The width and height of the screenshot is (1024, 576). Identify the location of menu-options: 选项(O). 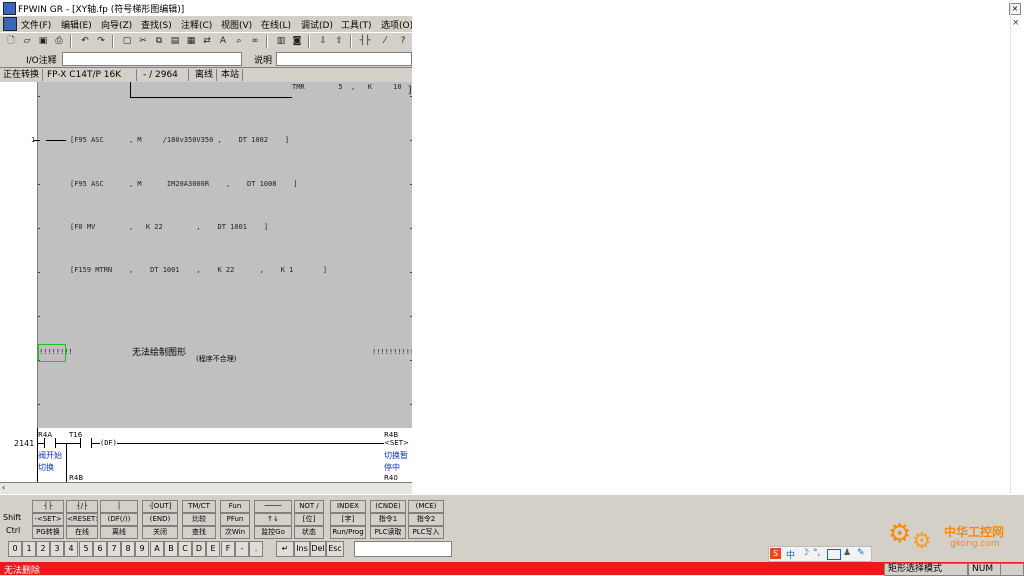
(396, 24).